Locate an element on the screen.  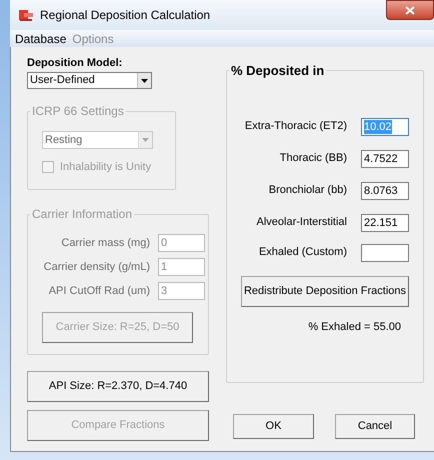
close-button is located at coordinates (410, 10).